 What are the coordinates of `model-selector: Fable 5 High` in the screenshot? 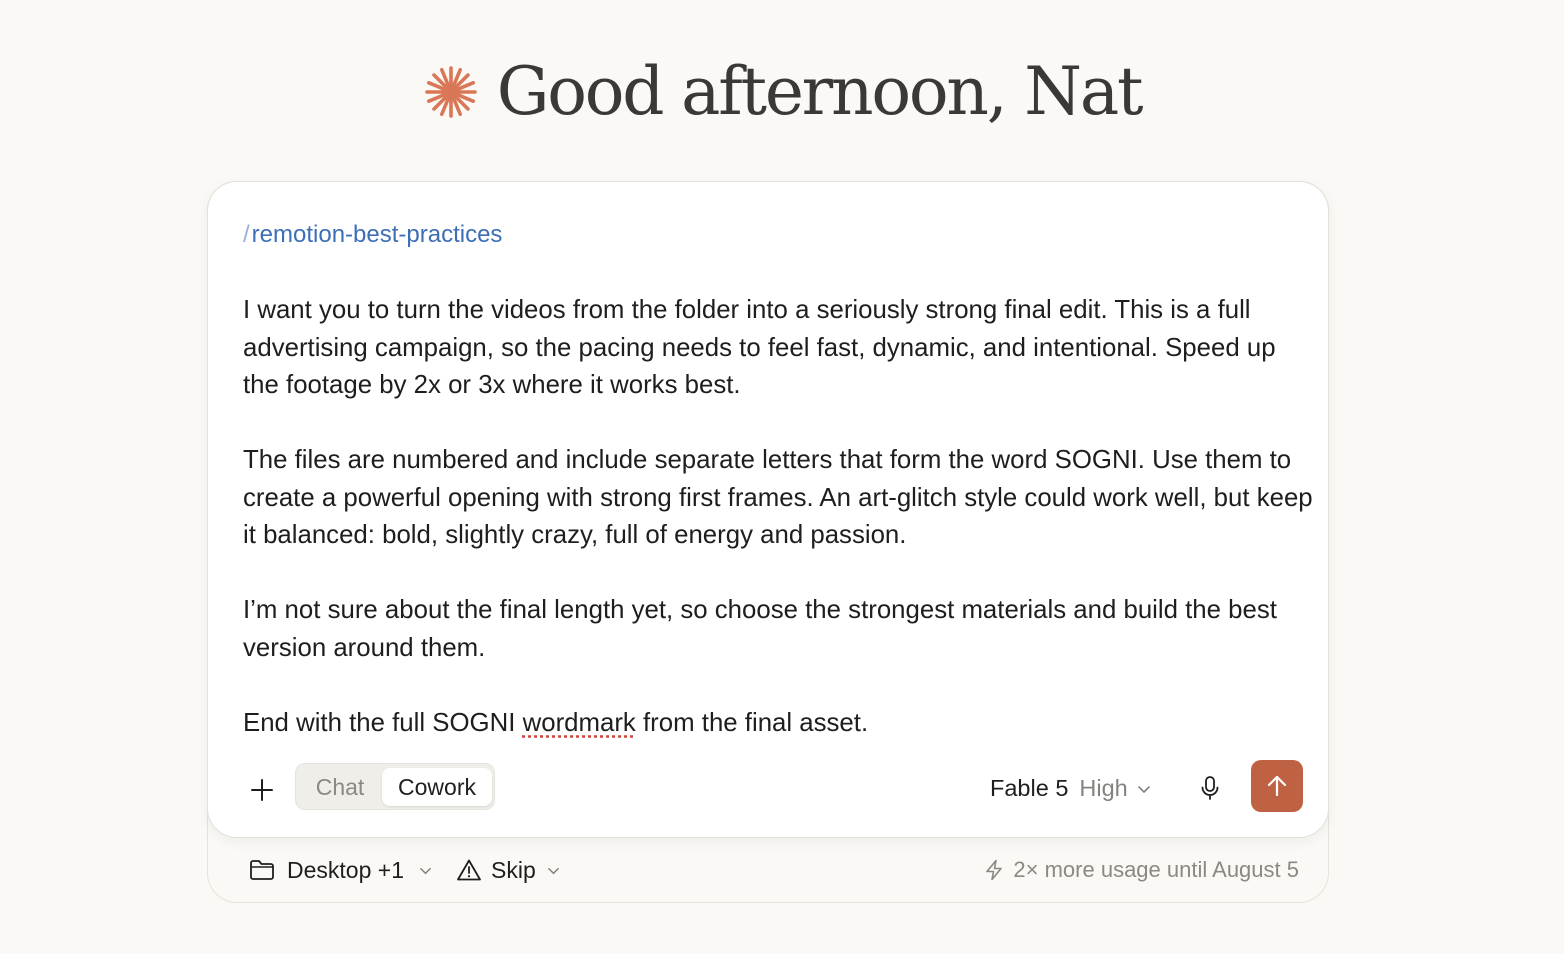 It's located at (1071, 788).